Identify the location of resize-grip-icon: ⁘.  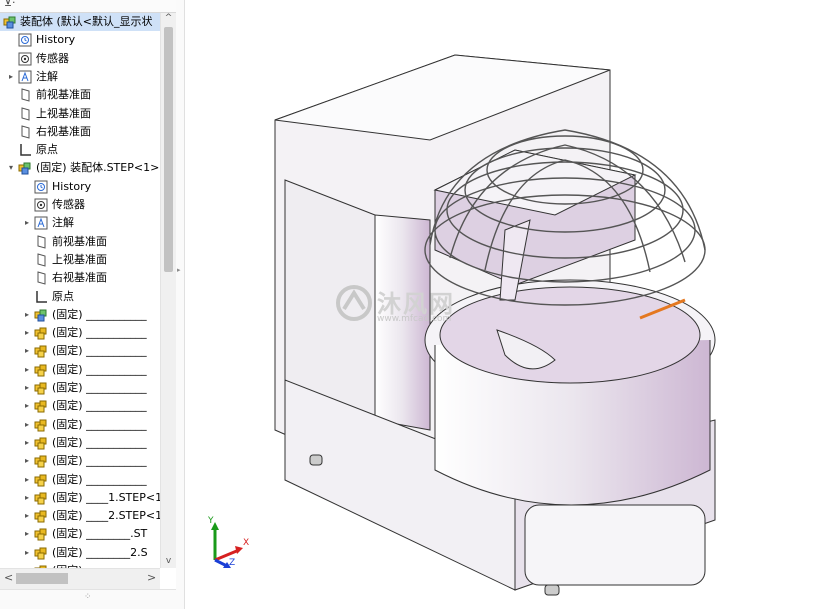
(88, 597).